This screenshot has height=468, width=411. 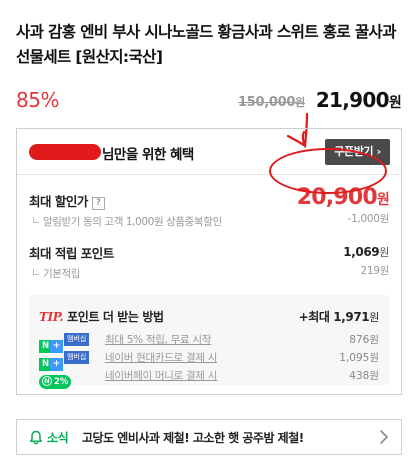 I want to click on sale-price-value: 21,900, so click(x=352, y=100).